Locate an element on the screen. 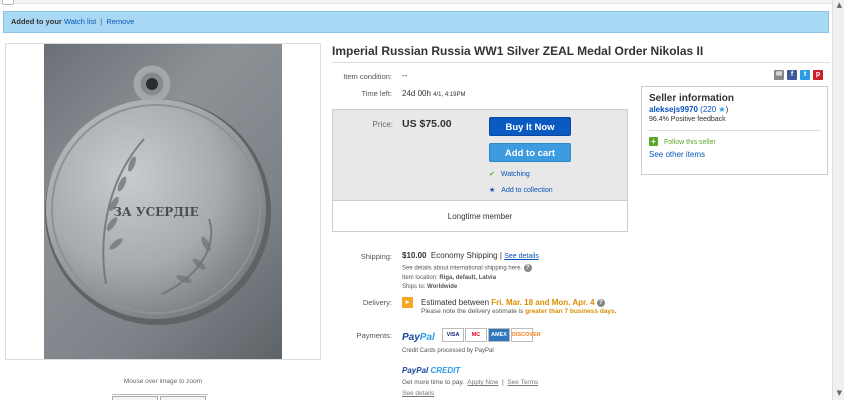  amex-card-icon: AMEX is located at coordinates (499, 335).